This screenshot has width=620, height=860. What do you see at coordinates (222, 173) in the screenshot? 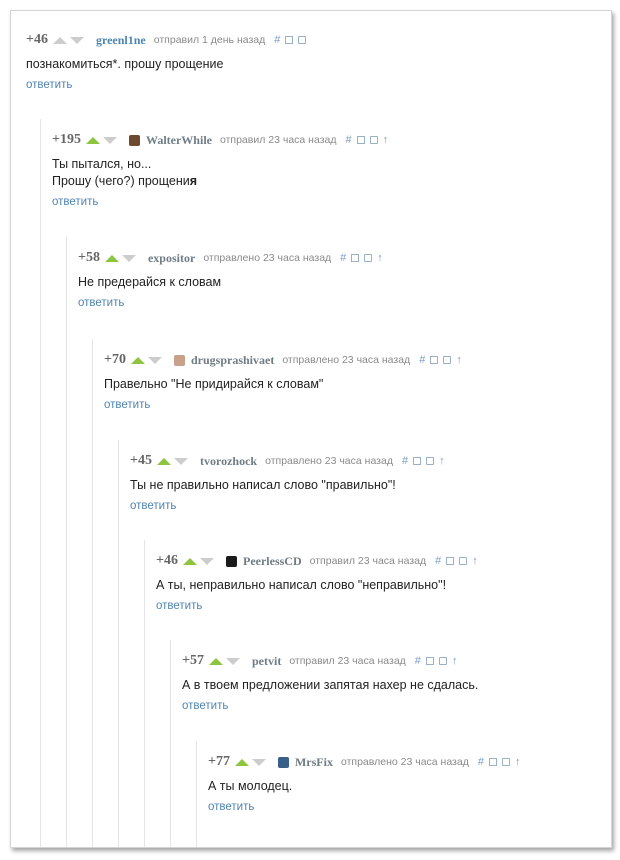
I see `comment-body: Ты пытался, но... Прошу (чего?) прощения` at bounding box center [222, 173].